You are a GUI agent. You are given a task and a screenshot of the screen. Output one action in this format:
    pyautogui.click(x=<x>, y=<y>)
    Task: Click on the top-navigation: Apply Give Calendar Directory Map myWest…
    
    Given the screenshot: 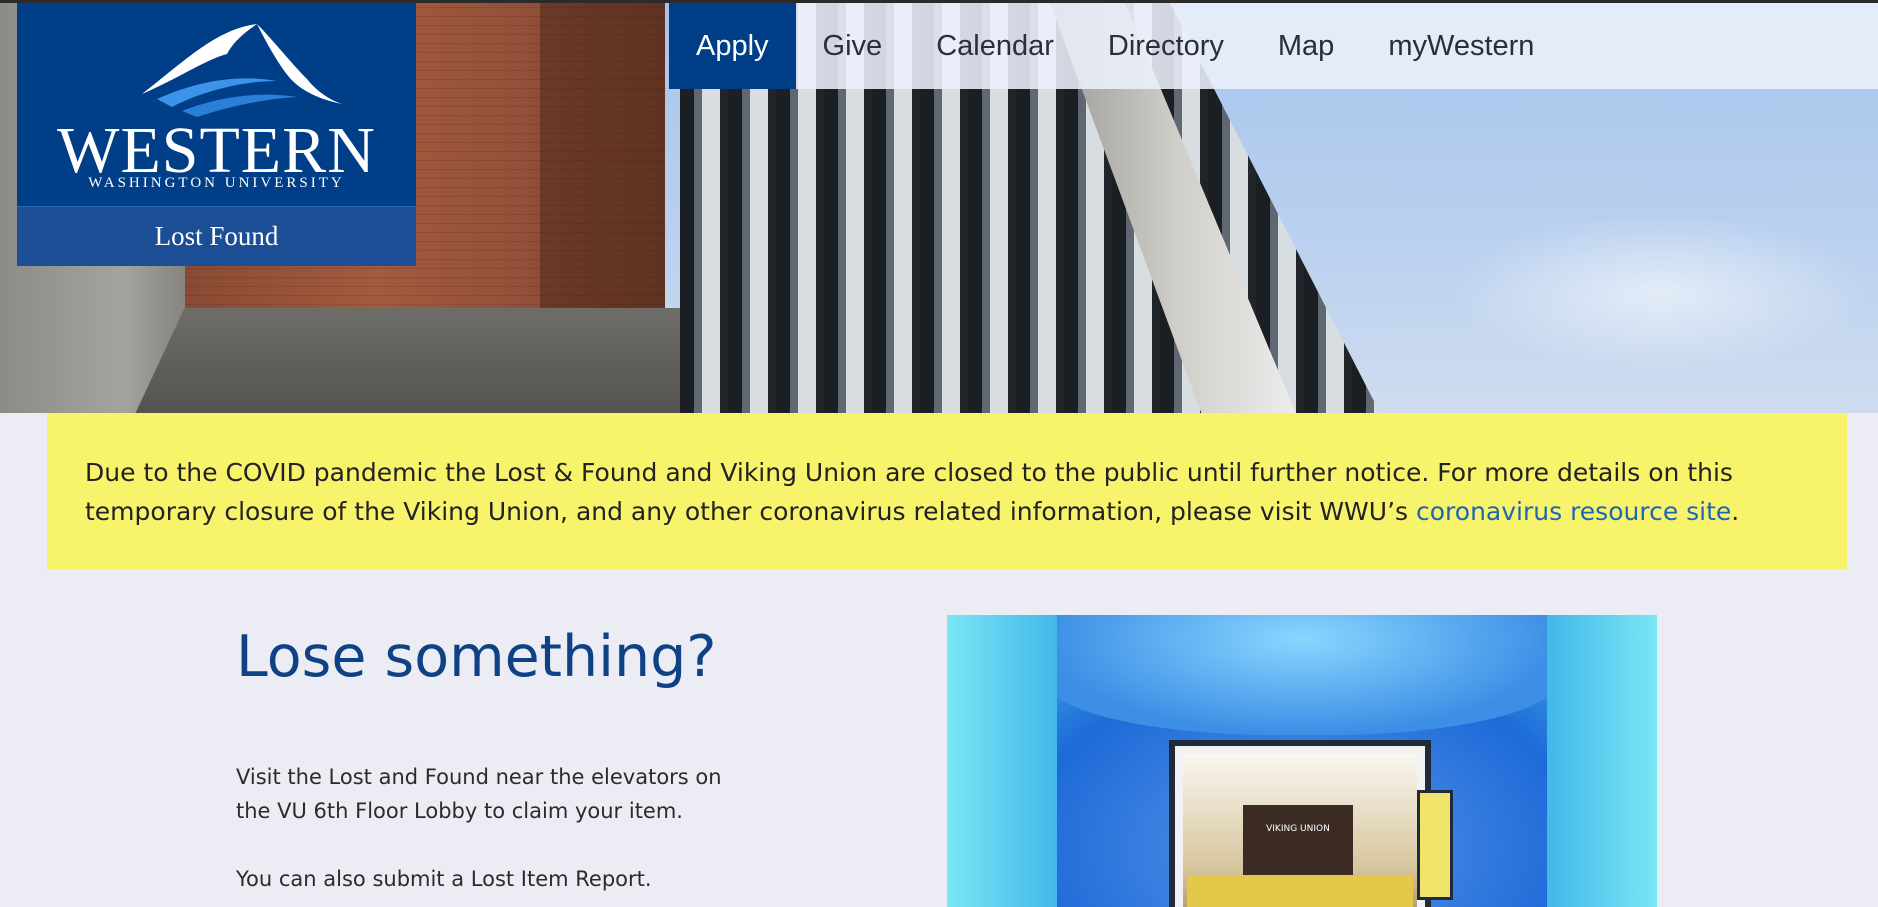 What is the action you would take?
    pyautogui.click(x=1115, y=46)
    